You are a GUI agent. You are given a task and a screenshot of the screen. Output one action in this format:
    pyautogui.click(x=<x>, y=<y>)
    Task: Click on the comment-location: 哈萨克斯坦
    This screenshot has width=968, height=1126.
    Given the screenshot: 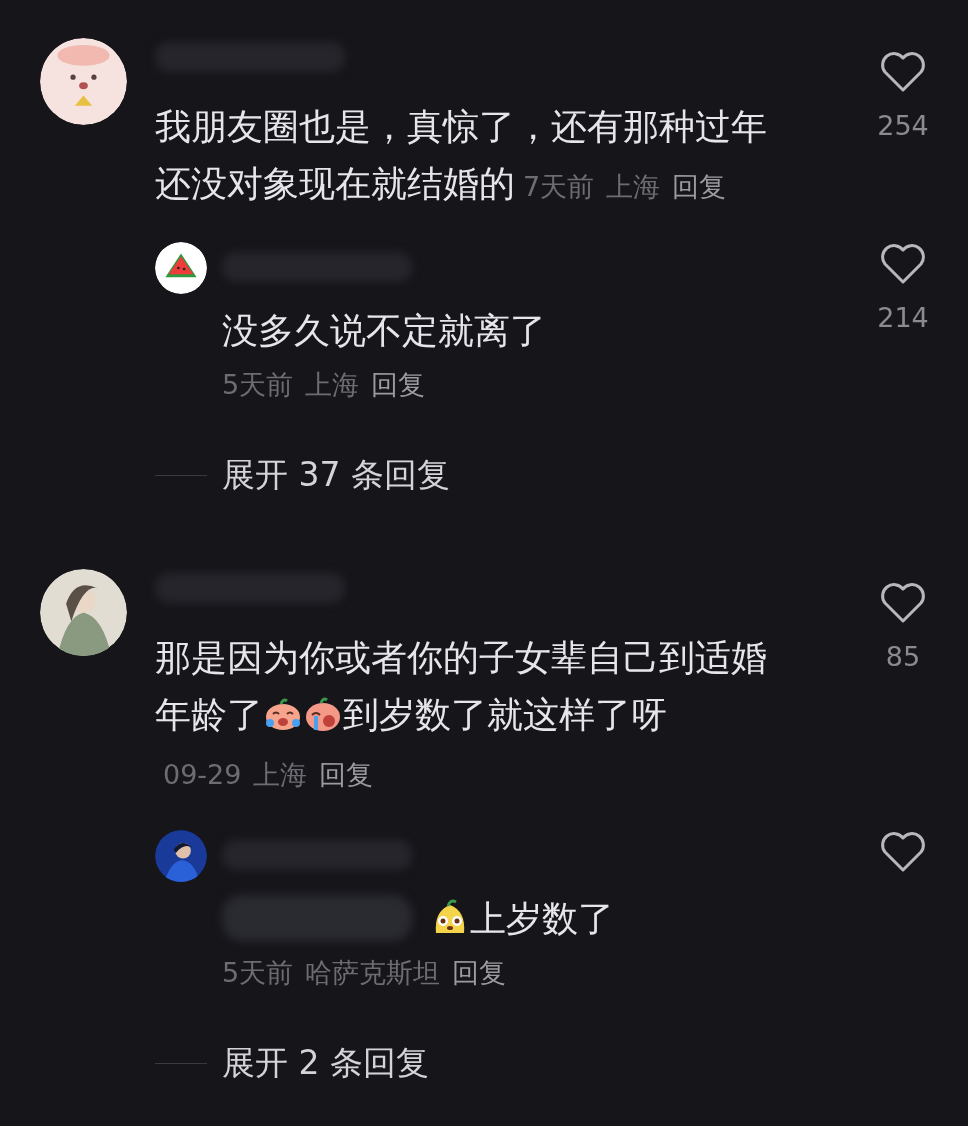 What is the action you would take?
    pyautogui.click(x=373, y=972)
    